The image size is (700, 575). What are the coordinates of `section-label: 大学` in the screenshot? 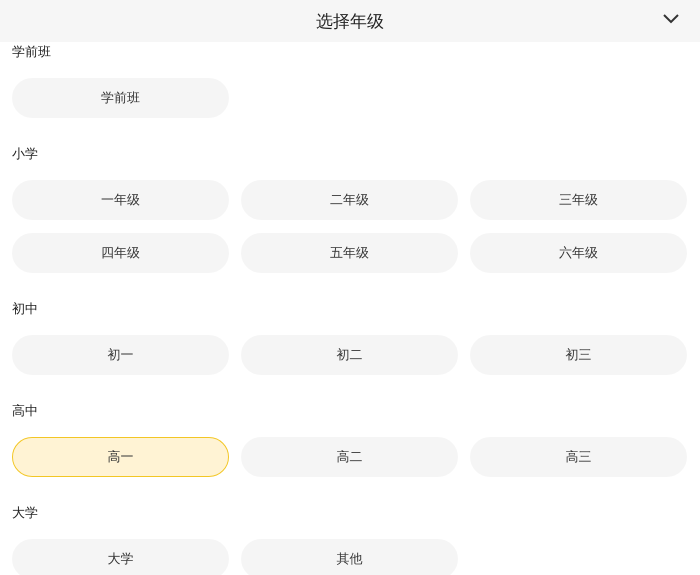 It's located at (25, 514).